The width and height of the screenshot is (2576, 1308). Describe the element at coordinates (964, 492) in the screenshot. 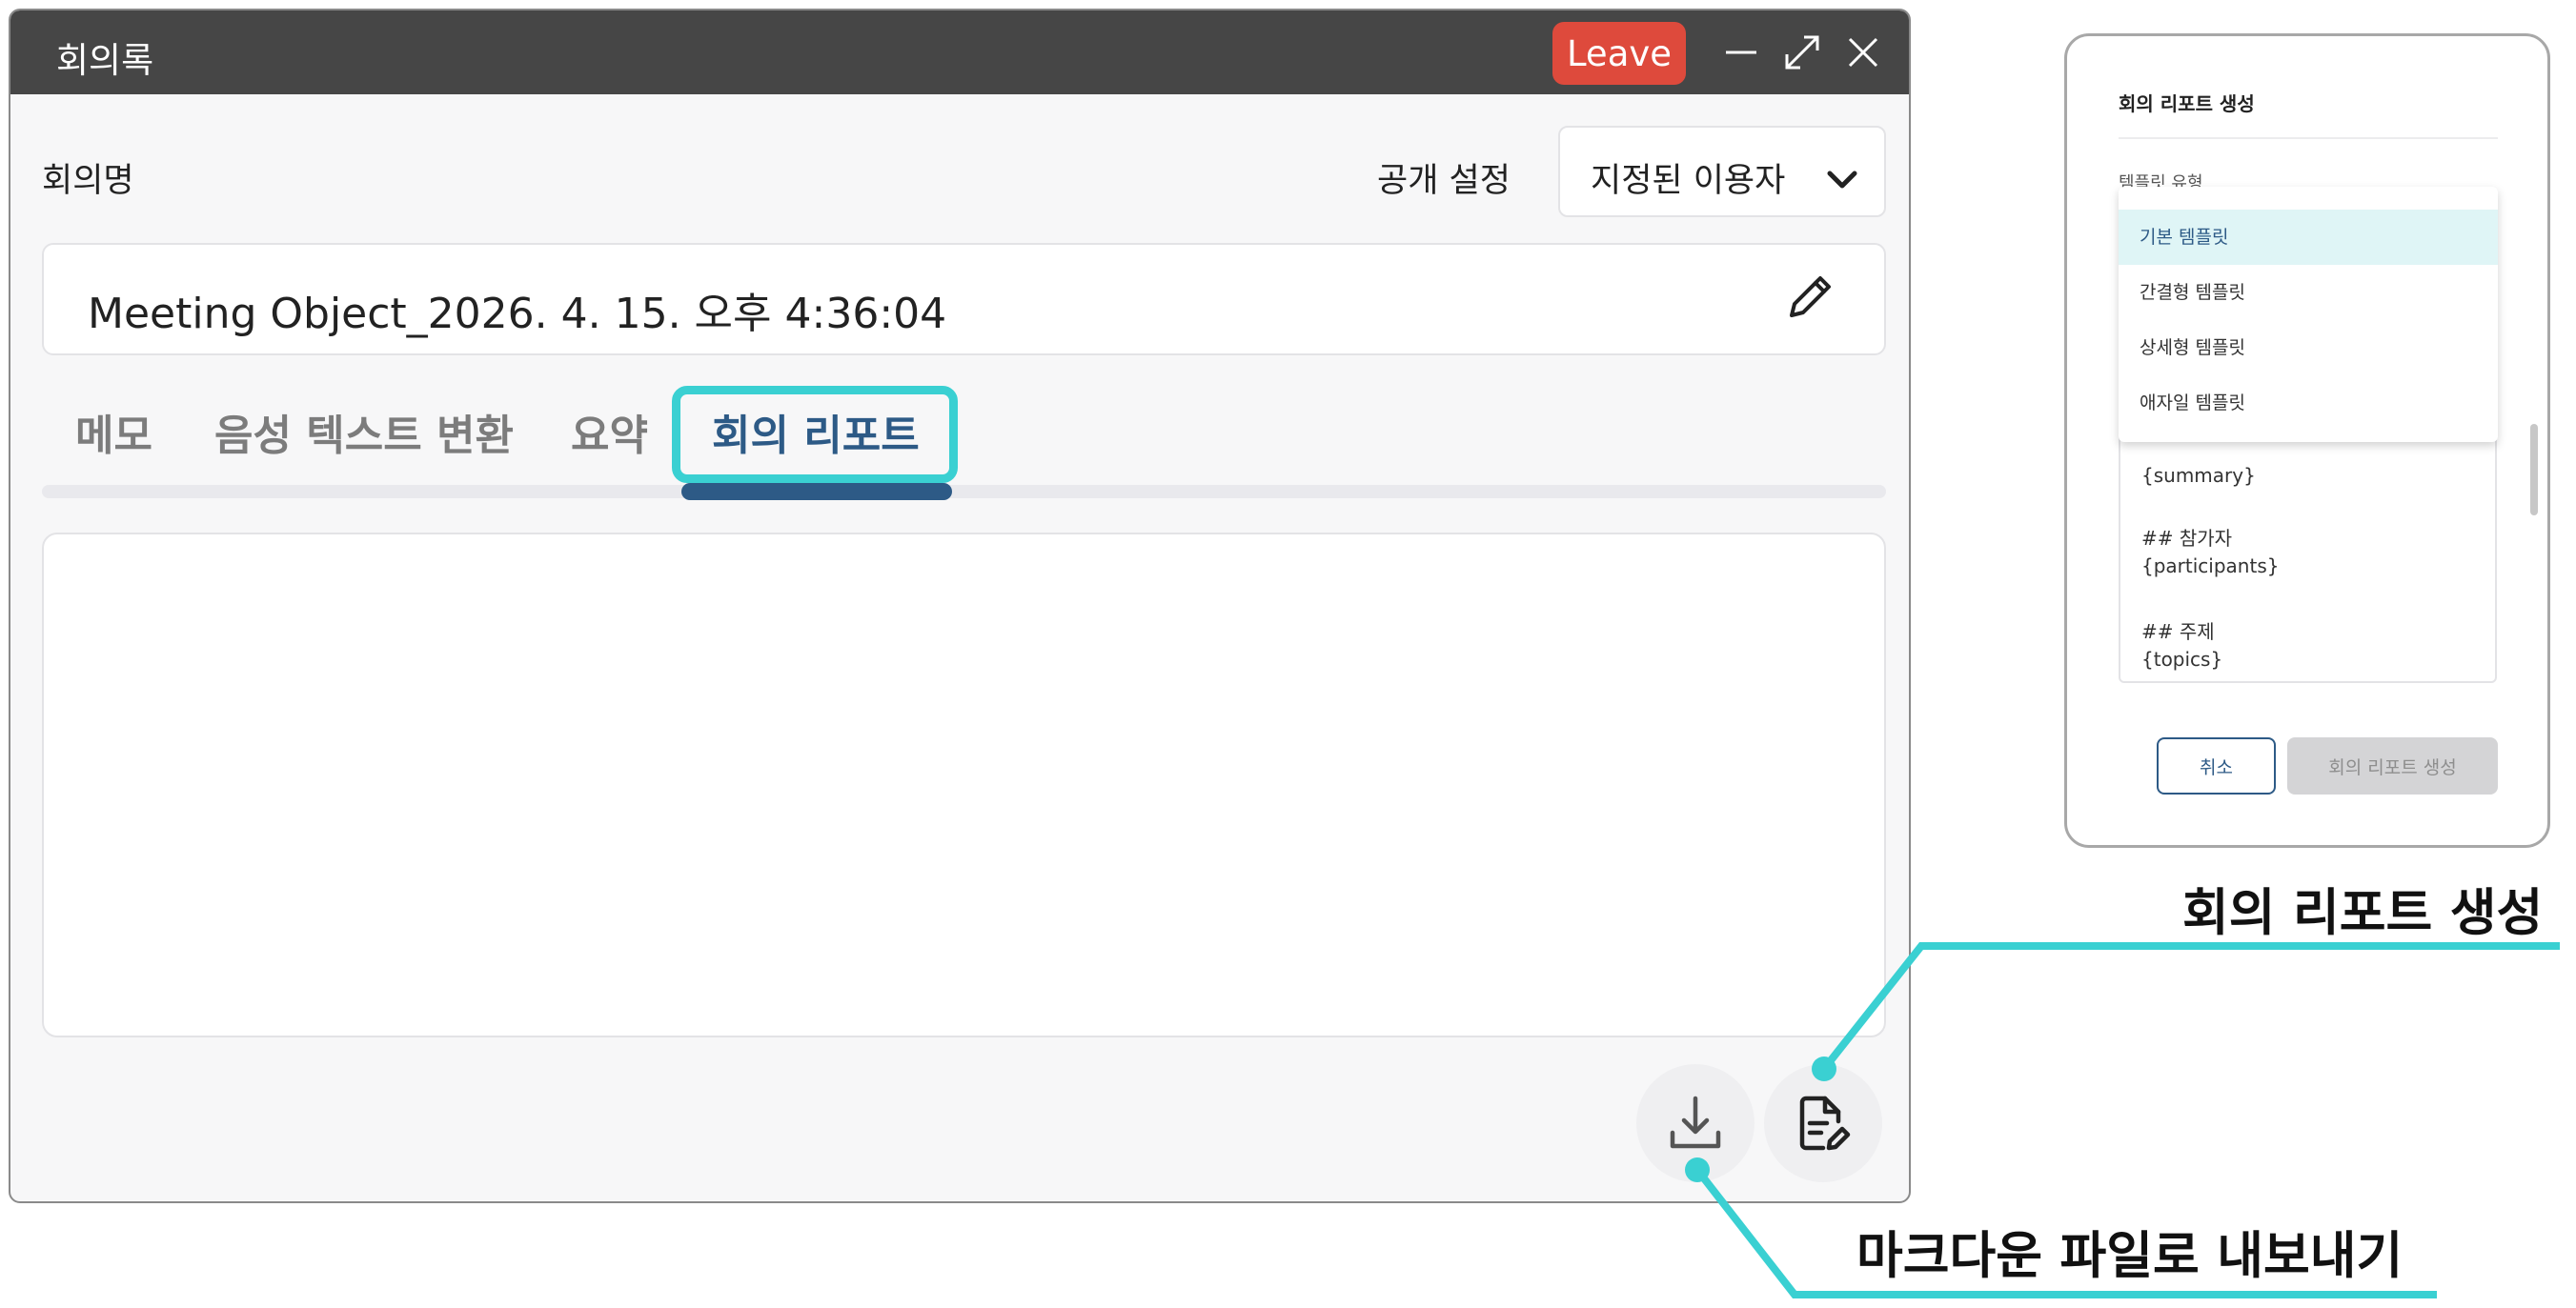

I see `tab-track` at that location.